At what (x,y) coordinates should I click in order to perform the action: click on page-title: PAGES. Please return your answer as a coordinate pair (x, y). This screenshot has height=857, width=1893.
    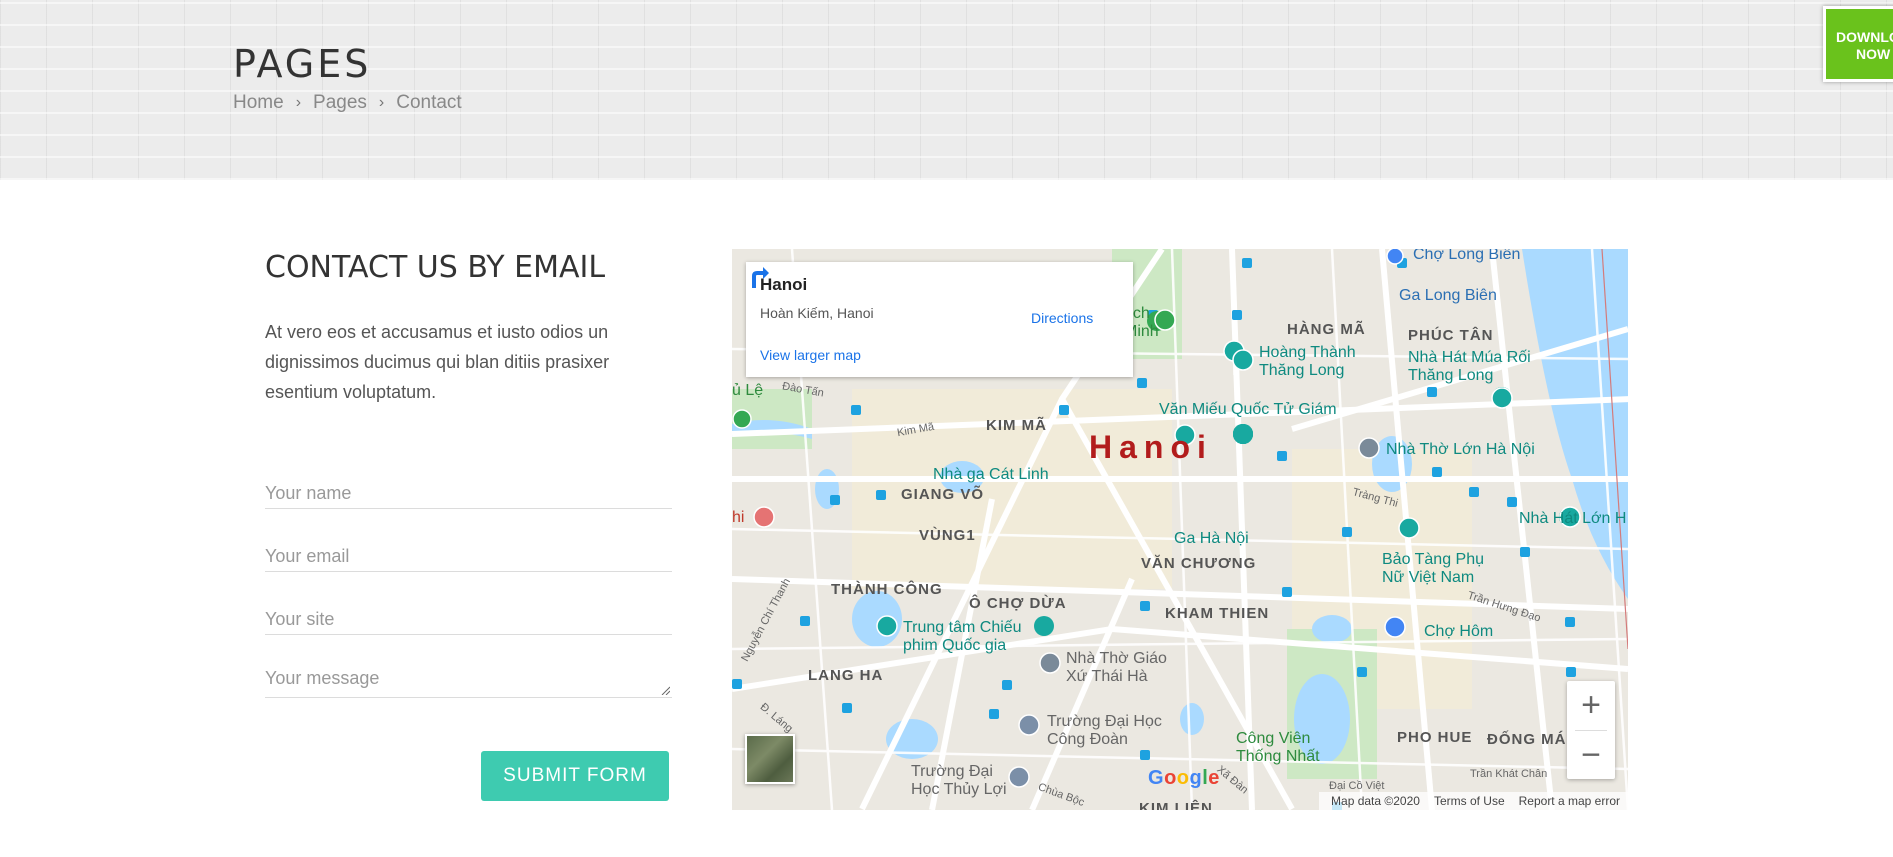
    Looking at the image, I should click on (302, 64).